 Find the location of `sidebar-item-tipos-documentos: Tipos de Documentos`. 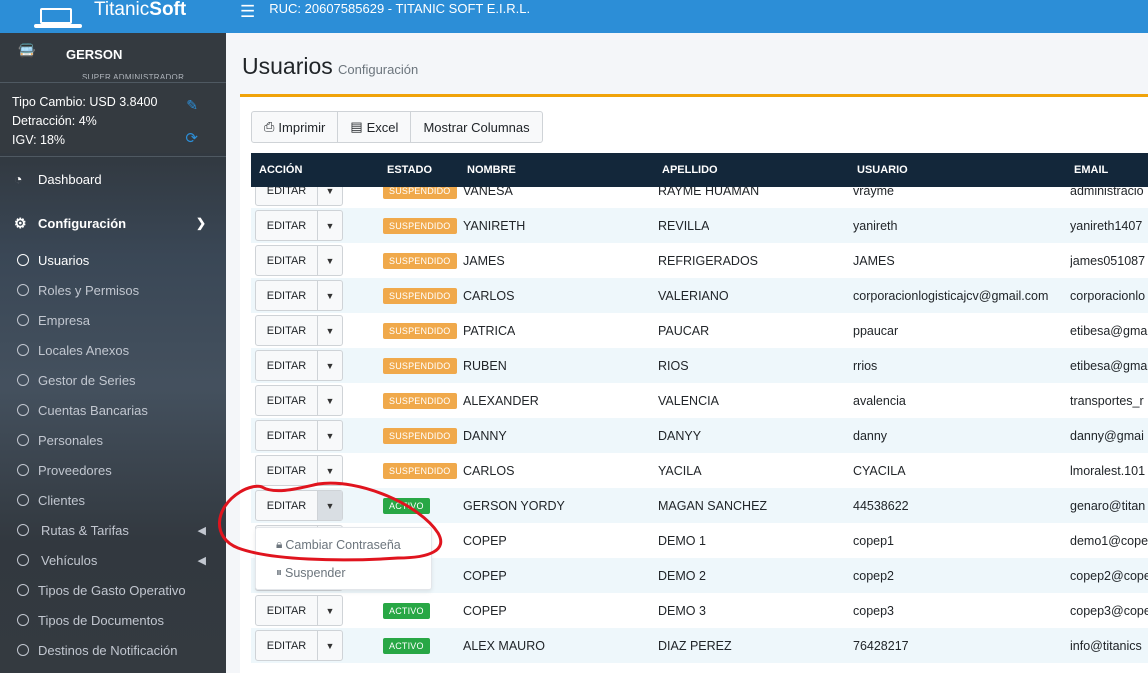

sidebar-item-tipos-documentos: Tipos de Documentos is located at coordinates (113, 620).